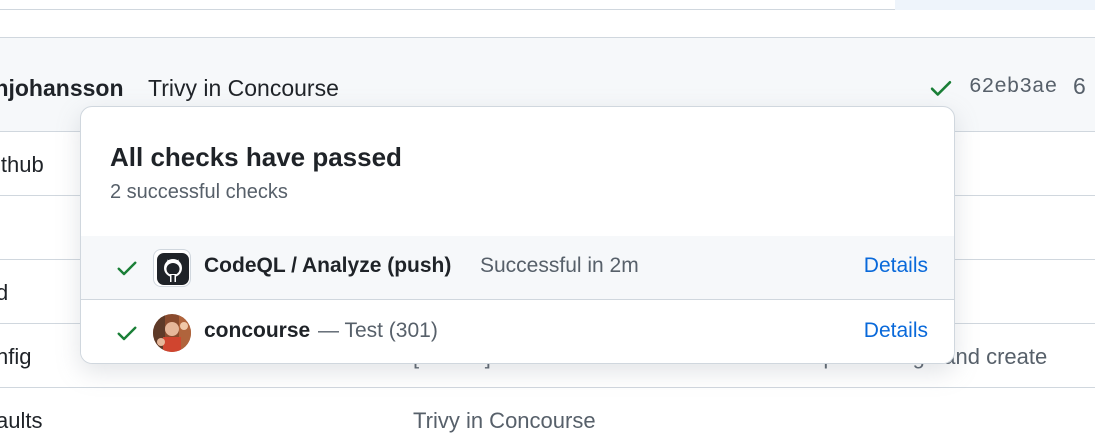 The height and width of the screenshot is (436, 1095). I want to click on file-row: aults Trivy in Concourse, so click(547, 412).